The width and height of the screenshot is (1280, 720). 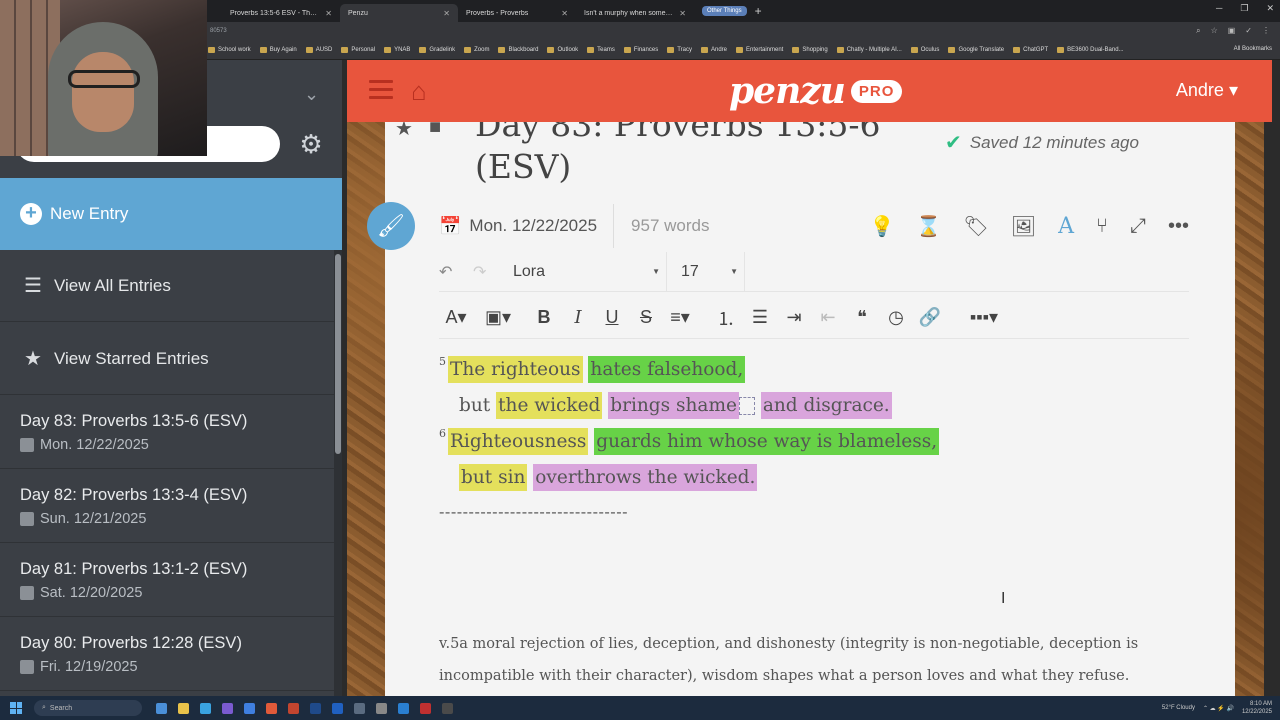 What do you see at coordinates (171, 359) in the screenshot?
I see `view-starred-entries-button: ★ View Starred Entries` at bounding box center [171, 359].